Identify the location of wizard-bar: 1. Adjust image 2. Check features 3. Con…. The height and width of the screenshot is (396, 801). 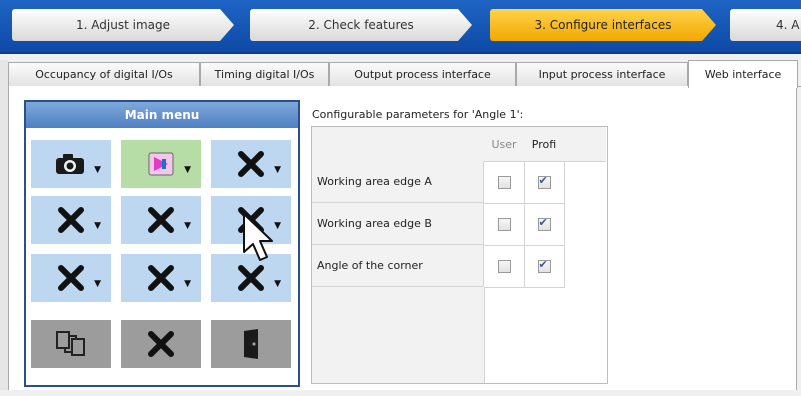
(400, 27).